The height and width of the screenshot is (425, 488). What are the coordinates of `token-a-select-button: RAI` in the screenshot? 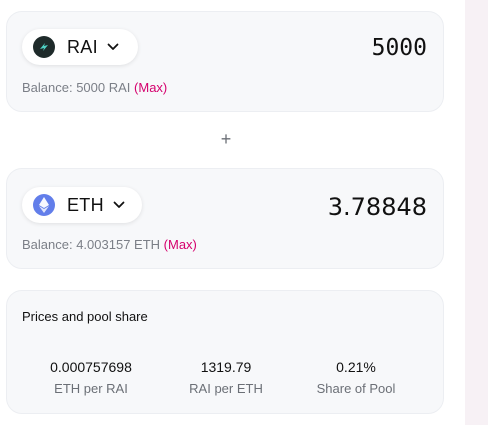 It's located at (80, 47).